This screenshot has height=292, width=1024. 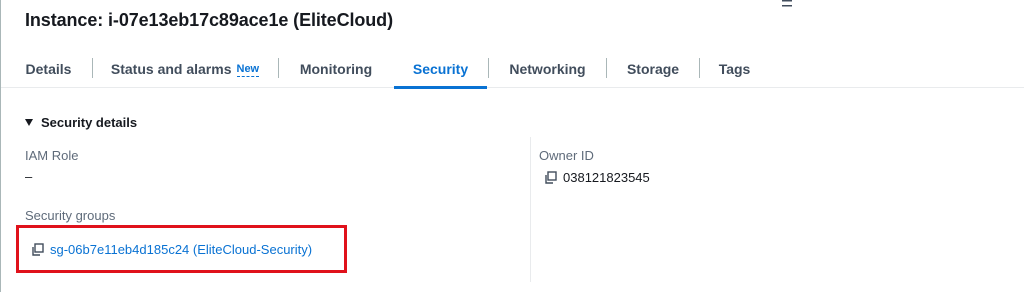 What do you see at coordinates (530, 209) in the screenshot?
I see `column-divider` at bounding box center [530, 209].